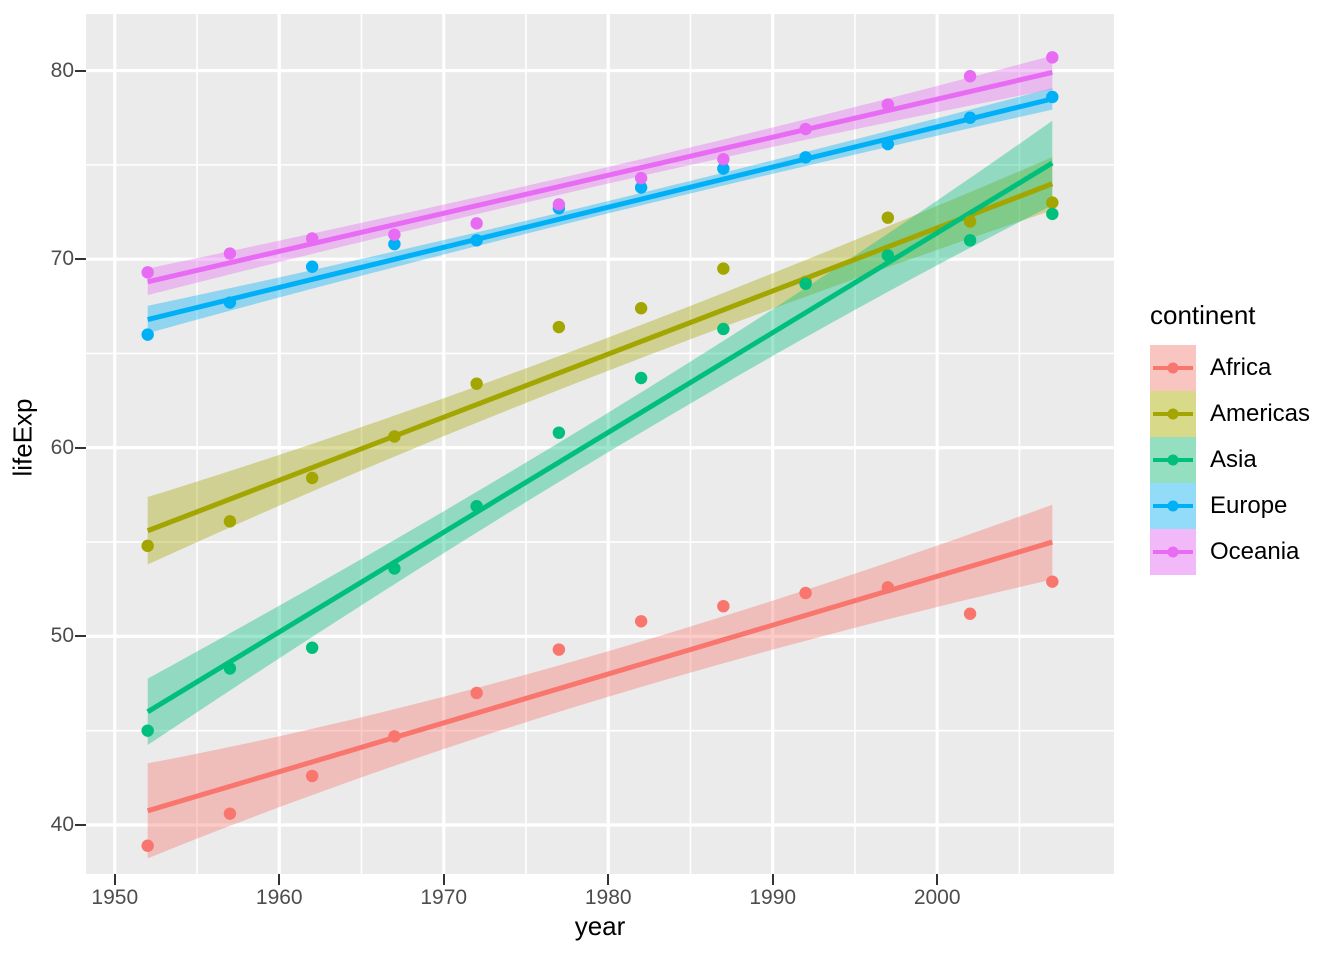 This screenshot has height=960, width=1344. What do you see at coordinates (1260, 413) in the screenshot?
I see `legend-item-label: Americas` at bounding box center [1260, 413].